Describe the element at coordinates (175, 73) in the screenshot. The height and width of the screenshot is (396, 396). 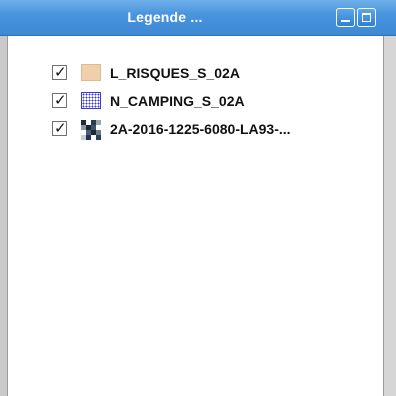
I see `layer-label-risques: L_RISQUES_S_02A` at that location.